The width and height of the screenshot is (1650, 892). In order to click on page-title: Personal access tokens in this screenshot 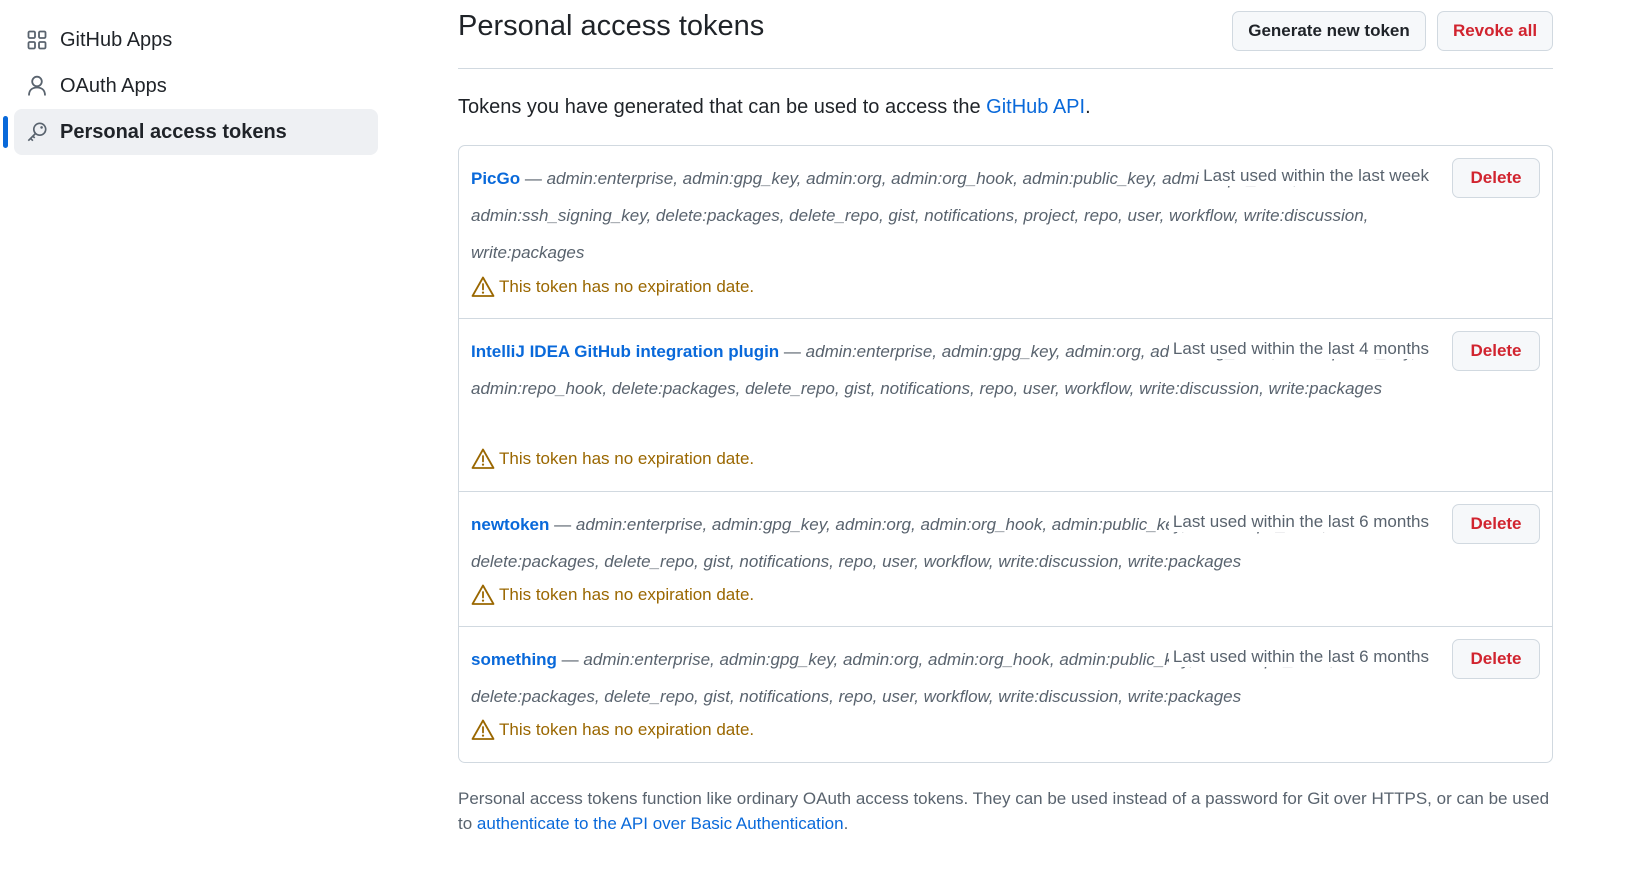, I will do `click(611, 26)`.